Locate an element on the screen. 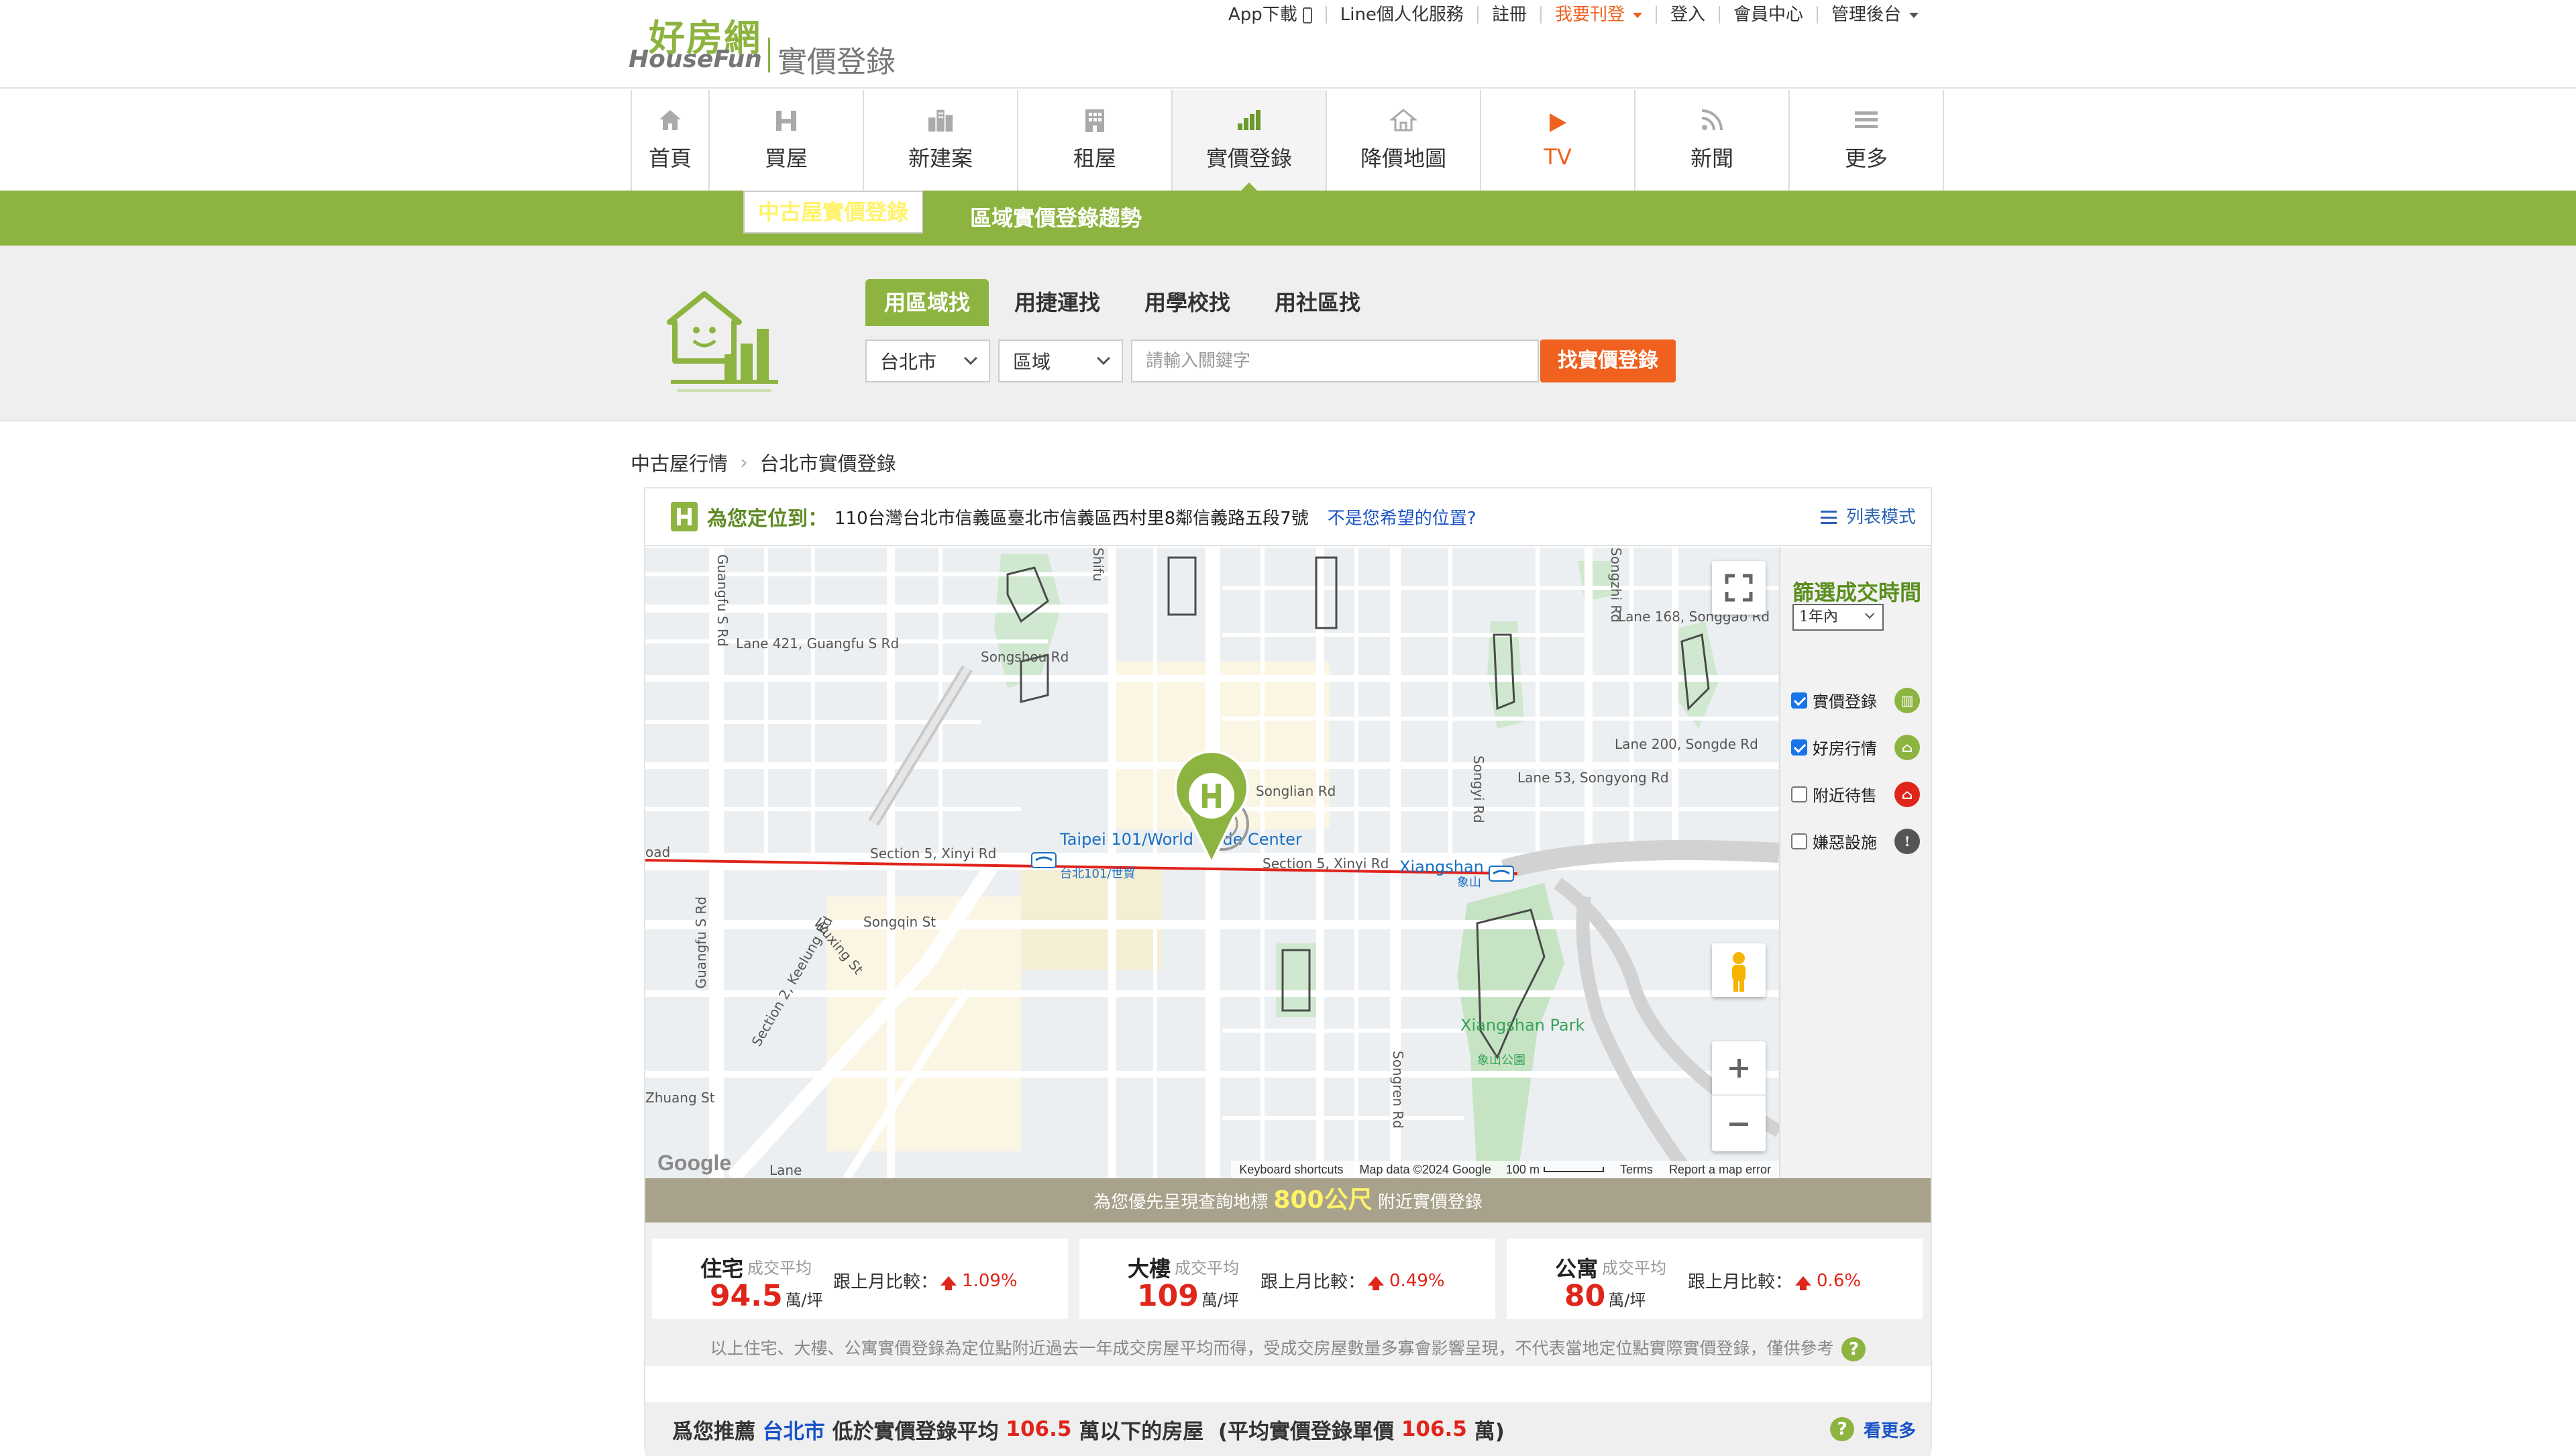 This screenshot has height=1456, width=2576. list-mode-button: 列表模式 is located at coordinates (1868, 517).